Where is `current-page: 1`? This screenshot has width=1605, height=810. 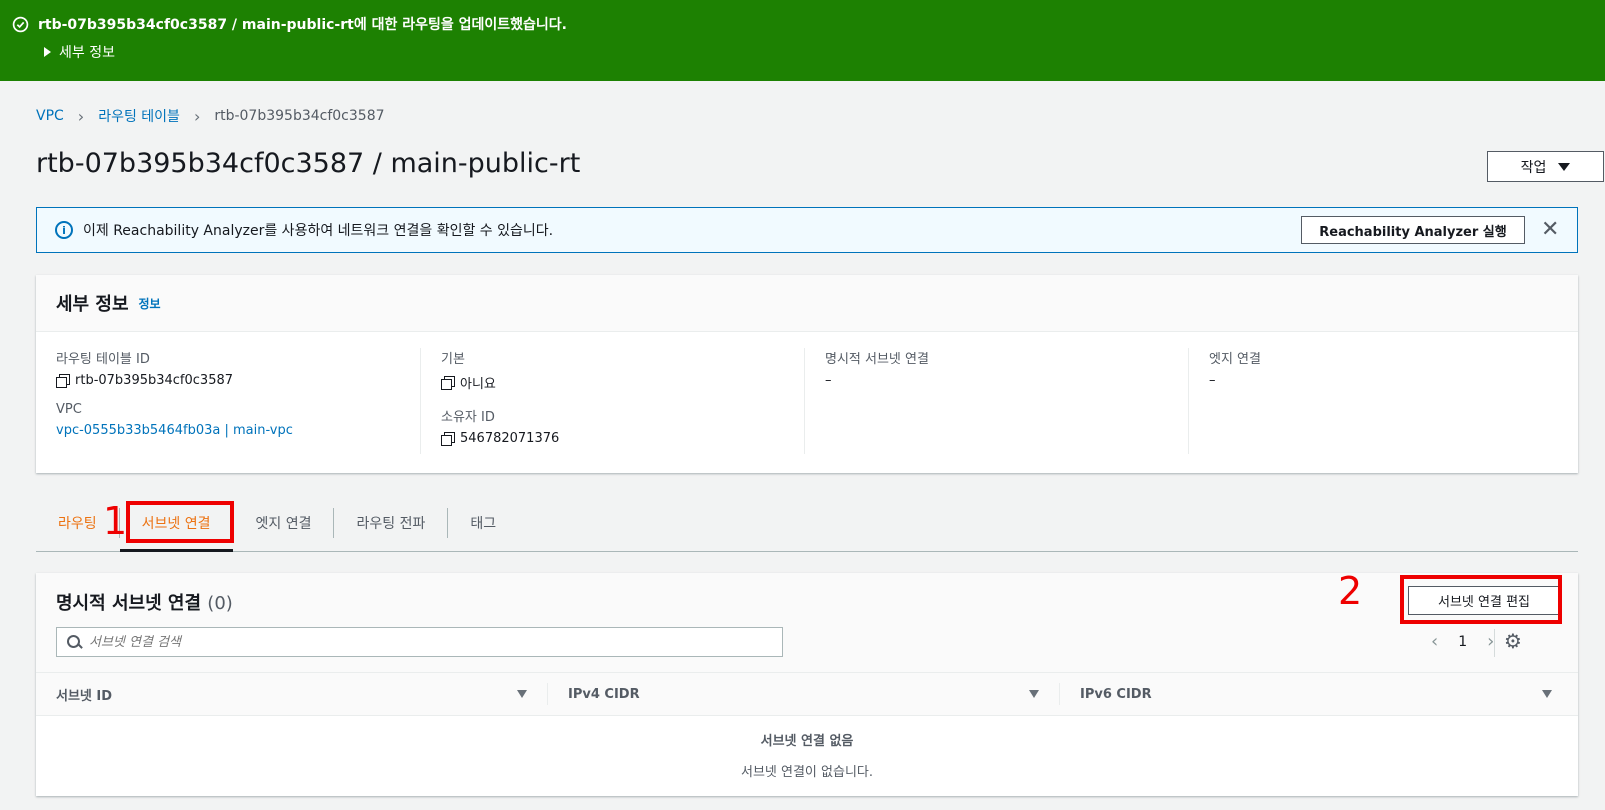
current-page: 1 is located at coordinates (1462, 642).